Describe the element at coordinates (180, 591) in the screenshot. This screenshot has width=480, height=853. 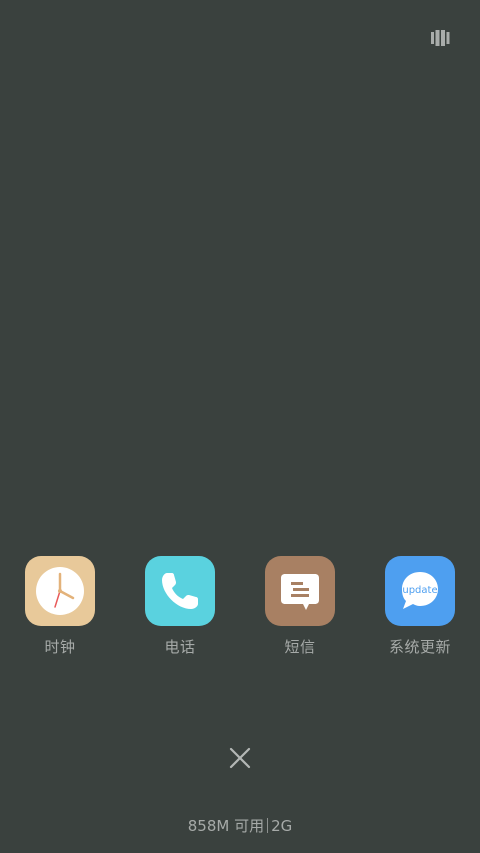
I see `phone-icon` at that location.